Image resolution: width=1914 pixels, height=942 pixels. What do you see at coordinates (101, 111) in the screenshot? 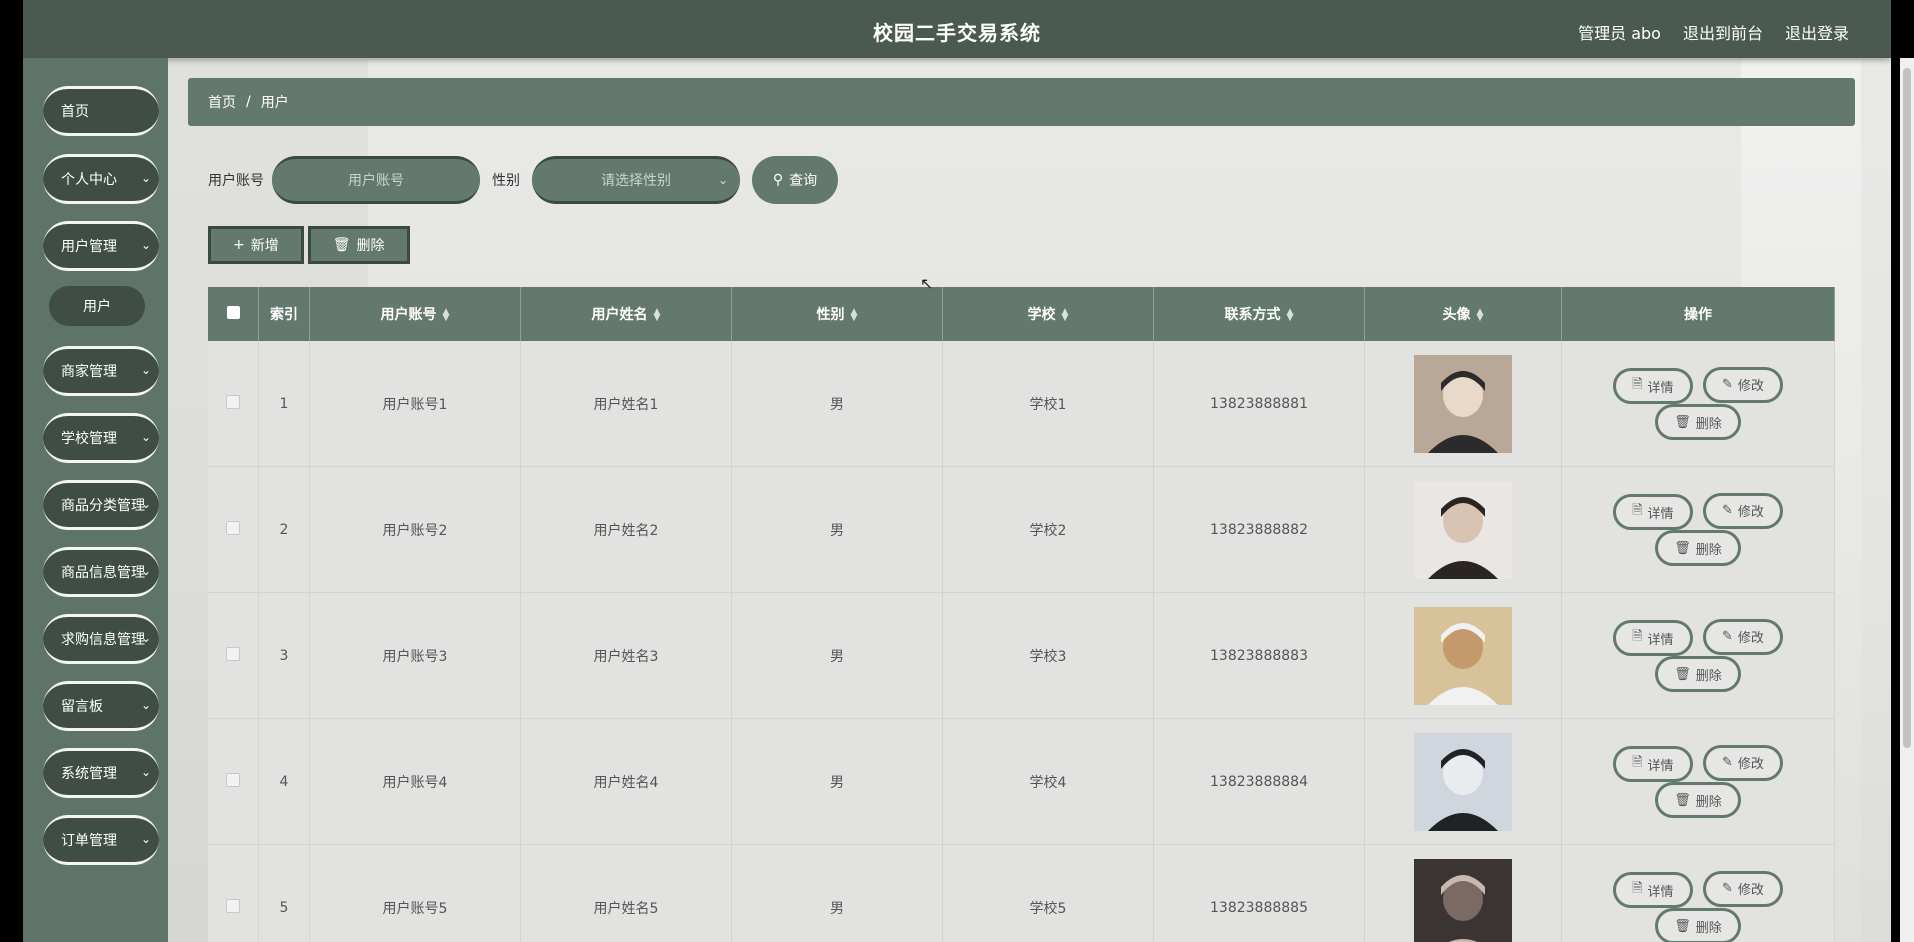
I see `sidebar-item-home: 首页` at bounding box center [101, 111].